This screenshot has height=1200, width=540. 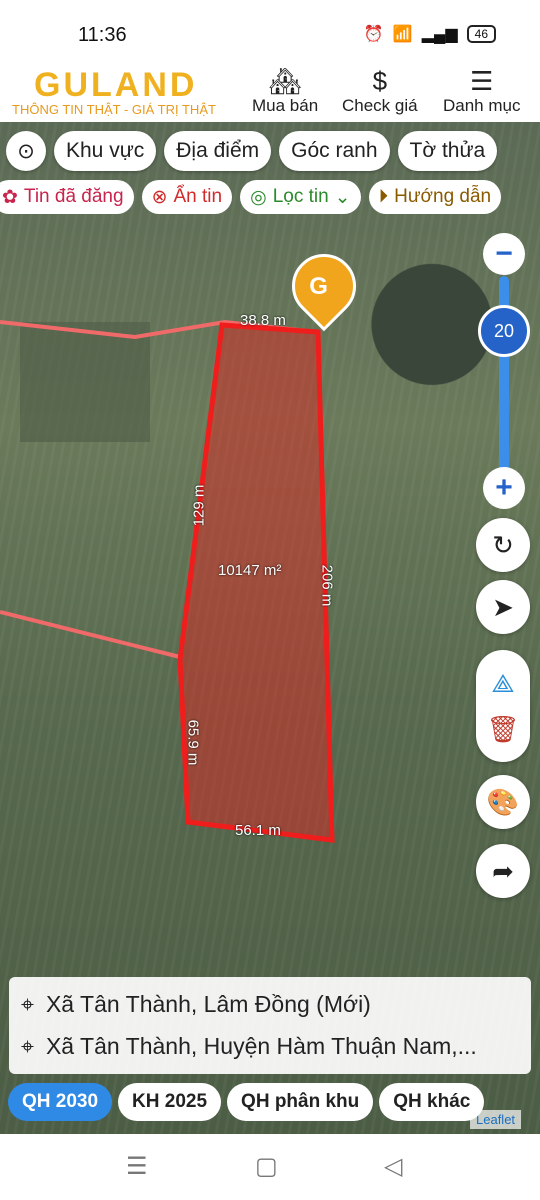 I want to click on share-button: ➦, so click(x=503, y=871).